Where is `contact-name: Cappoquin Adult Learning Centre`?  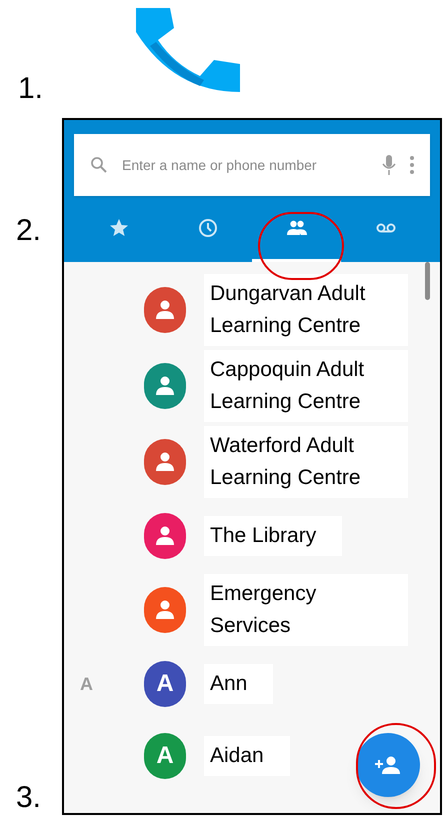 contact-name: Cappoquin Adult Learning Centre is located at coordinates (306, 386).